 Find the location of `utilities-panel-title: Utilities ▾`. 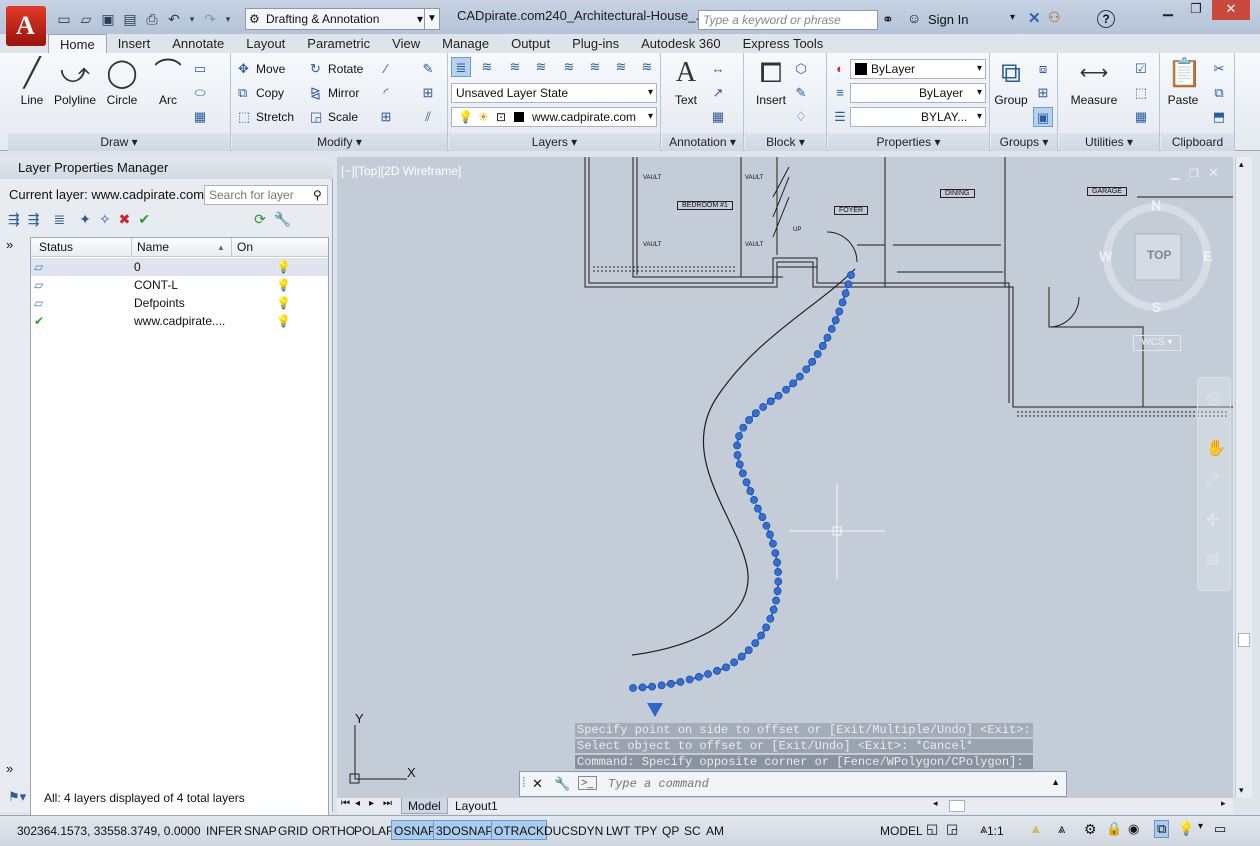

utilities-panel-title: Utilities ▾ is located at coordinates (1109, 142).